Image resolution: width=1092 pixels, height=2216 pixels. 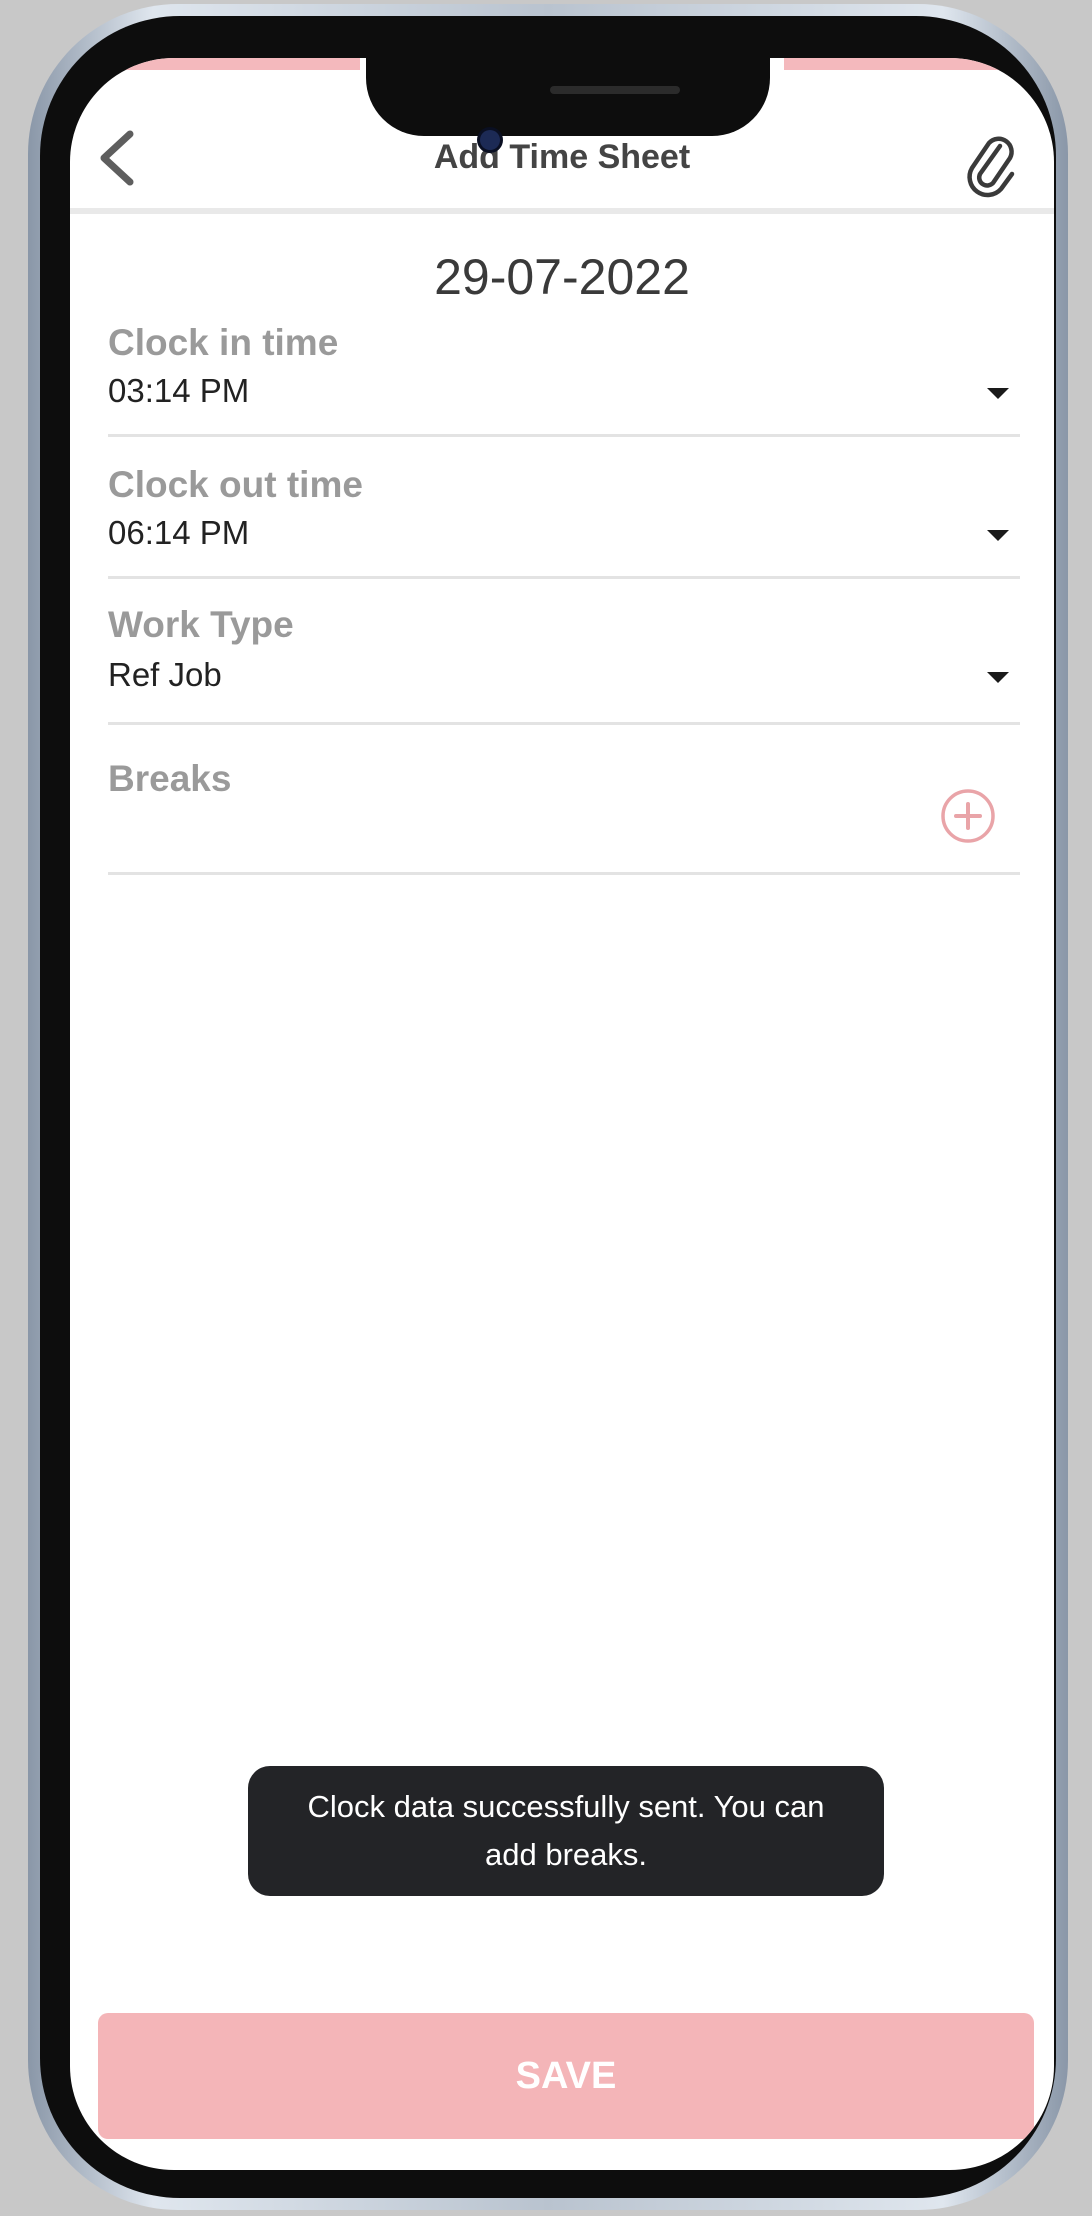 I want to click on attach-button, so click(x=990, y=163).